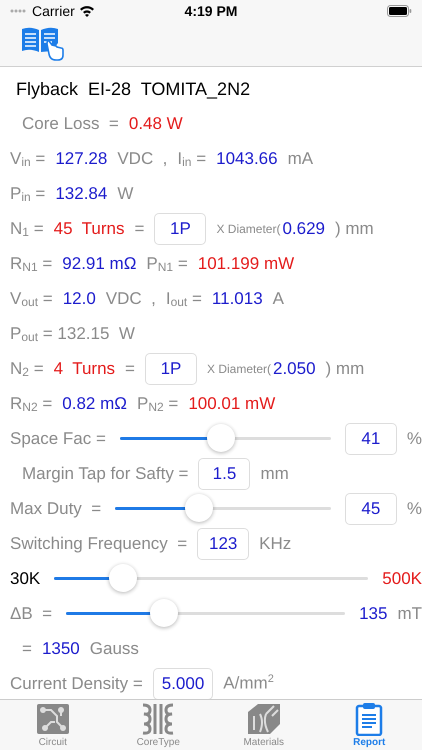  I want to click on value-text: 92.91 mΩ, so click(99, 264).